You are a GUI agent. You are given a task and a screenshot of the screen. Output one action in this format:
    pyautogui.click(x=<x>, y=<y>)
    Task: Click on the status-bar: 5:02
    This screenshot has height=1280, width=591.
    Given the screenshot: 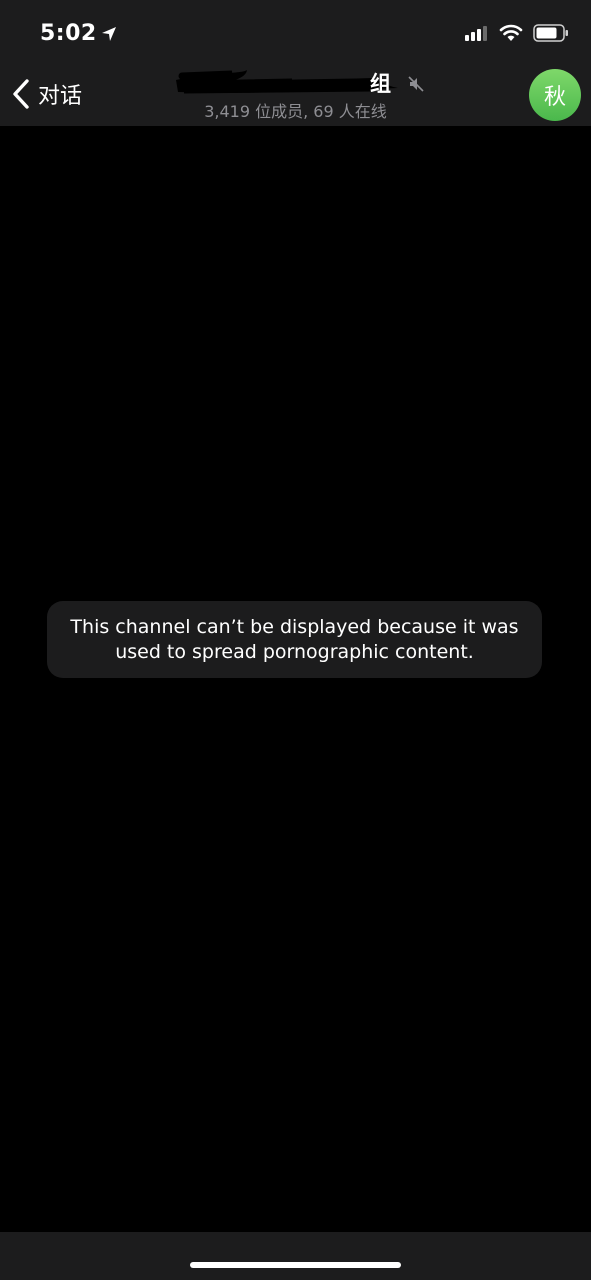 What is the action you would take?
    pyautogui.click(x=295, y=31)
    